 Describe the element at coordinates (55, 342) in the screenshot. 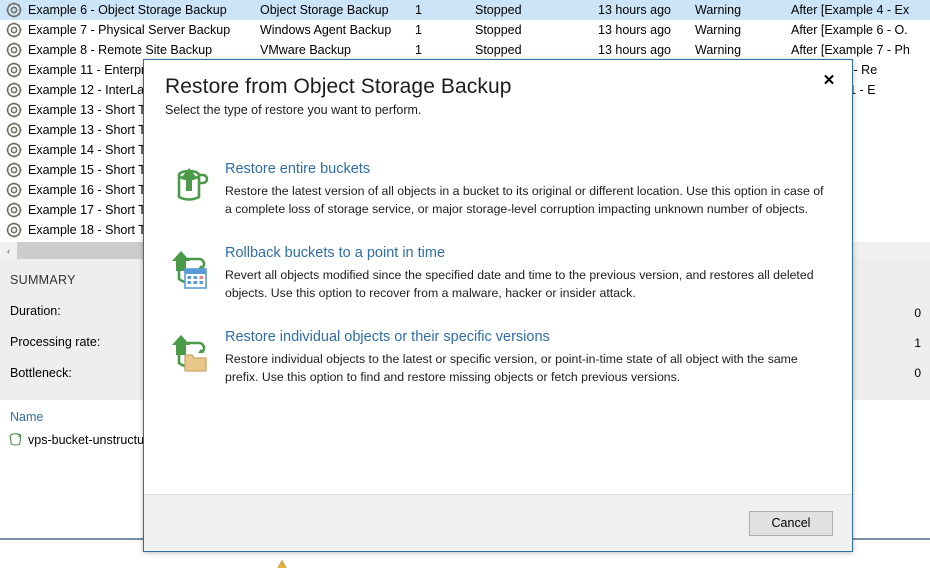

I see `summary-label-processing-rate: Processing rate:` at that location.